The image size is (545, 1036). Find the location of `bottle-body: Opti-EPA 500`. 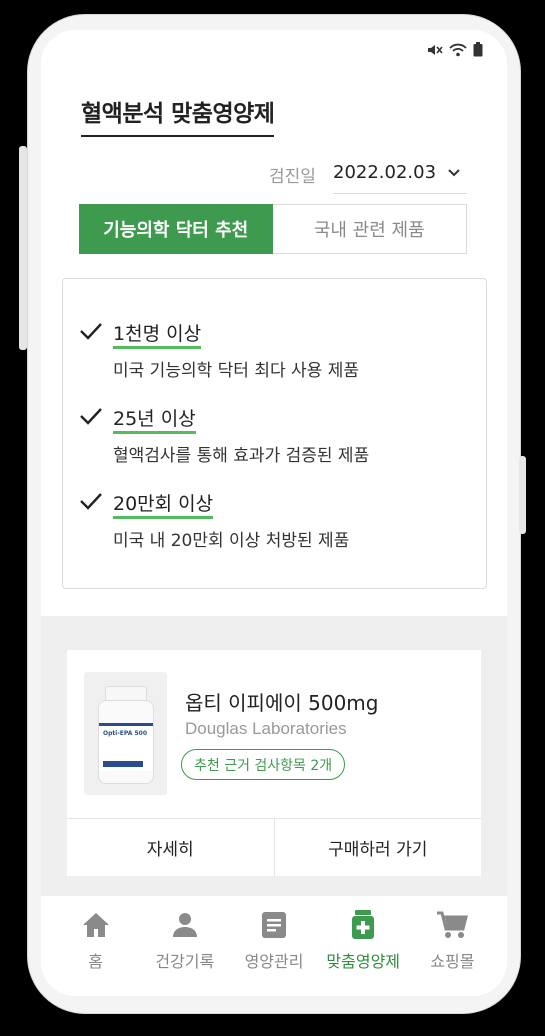

bottle-body: Opti-EPA 500 is located at coordinates (126, 742).